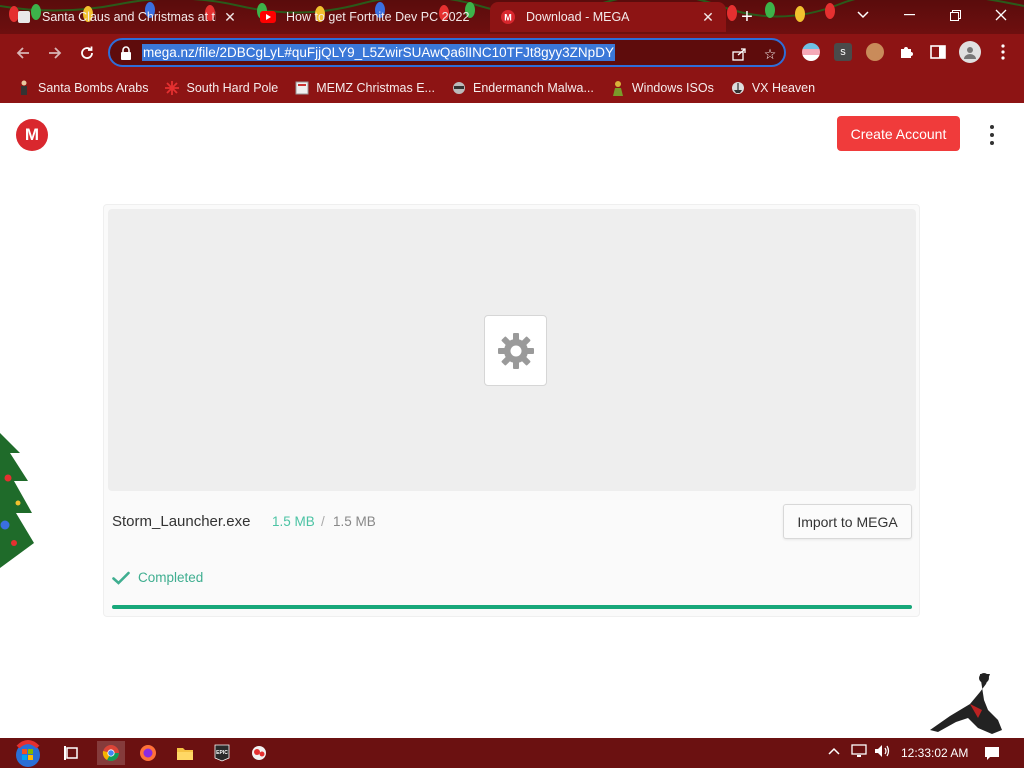 The height and width of the screenshot is (768, 1024). Describe the element at coordinates (259, 753) in the screenshot. I see `app-icon` at that location.